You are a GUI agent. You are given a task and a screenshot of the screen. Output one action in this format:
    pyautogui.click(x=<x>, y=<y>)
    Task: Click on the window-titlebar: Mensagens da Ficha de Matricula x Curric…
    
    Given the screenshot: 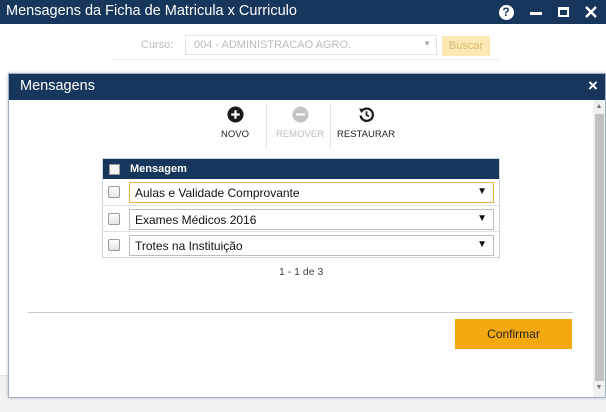 What is the action you would take?
    pyautogui.click(x=303, y=12)
    